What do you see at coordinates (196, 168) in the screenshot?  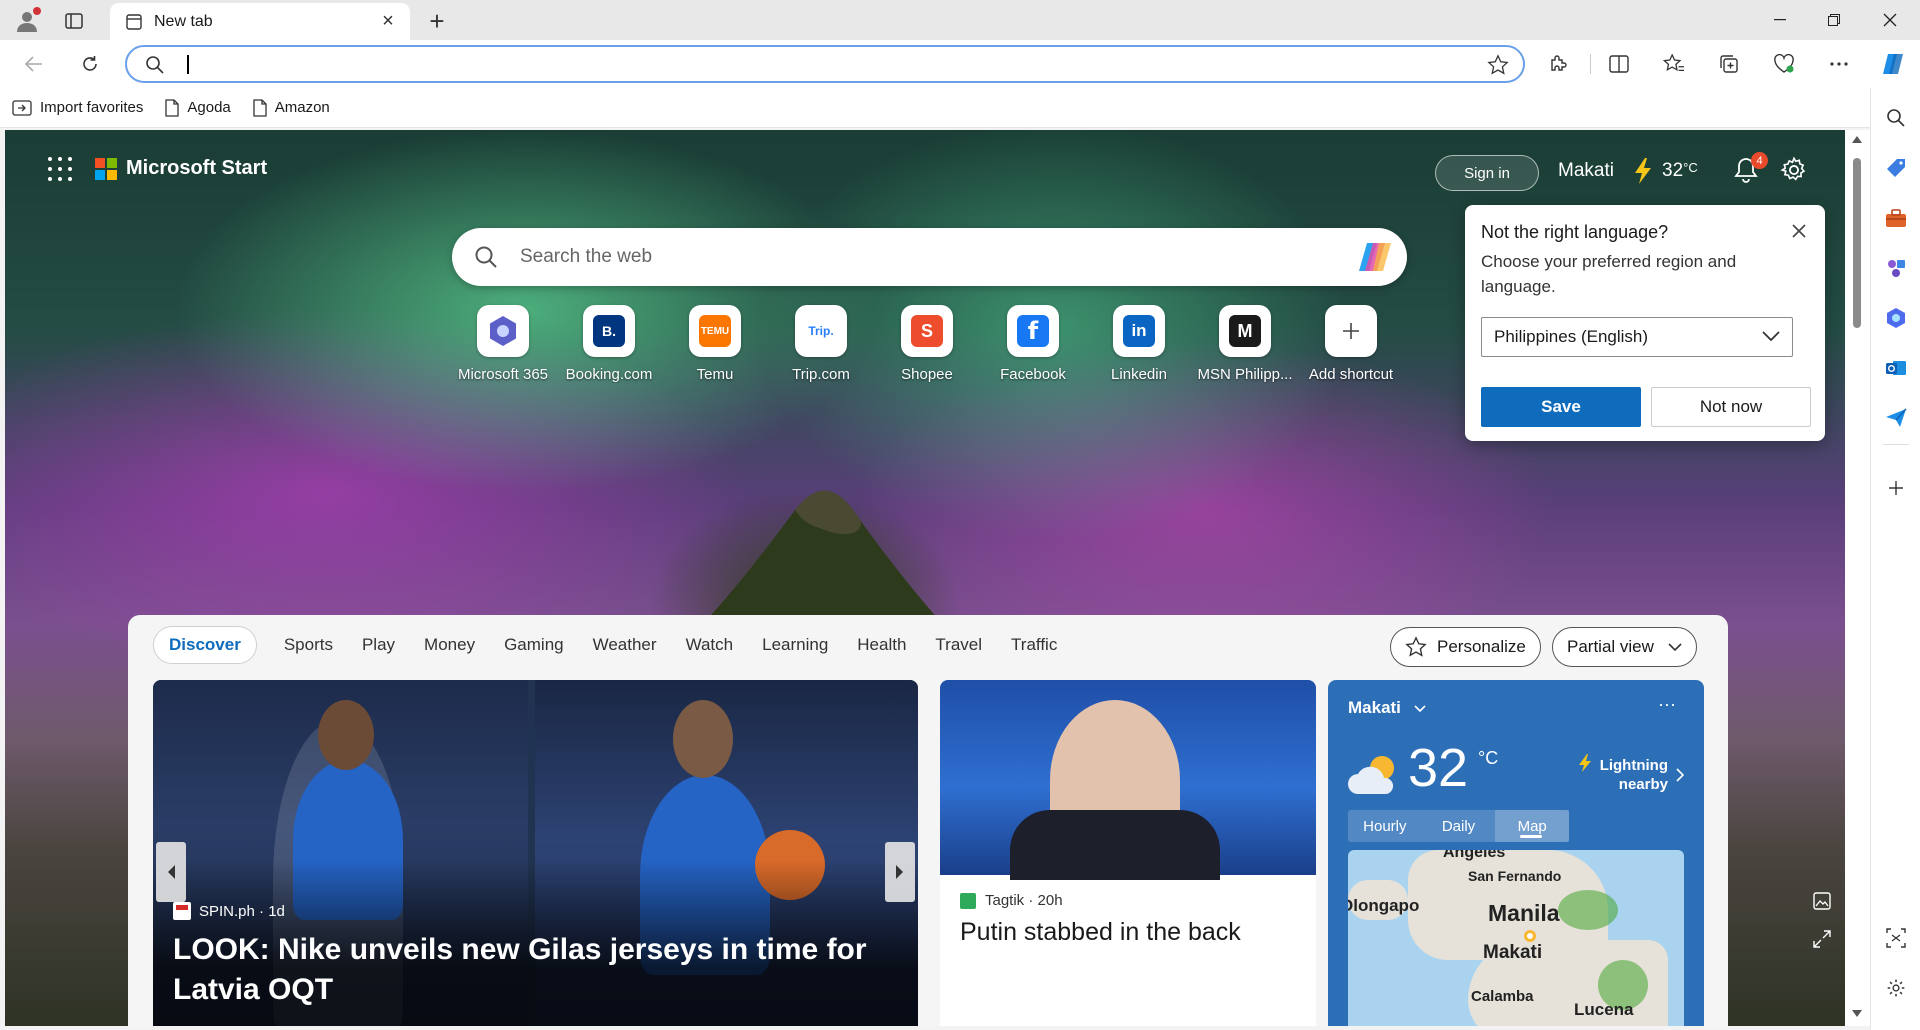 I see `brand-title: Microsoft Start` at bounding box center [196, 168].